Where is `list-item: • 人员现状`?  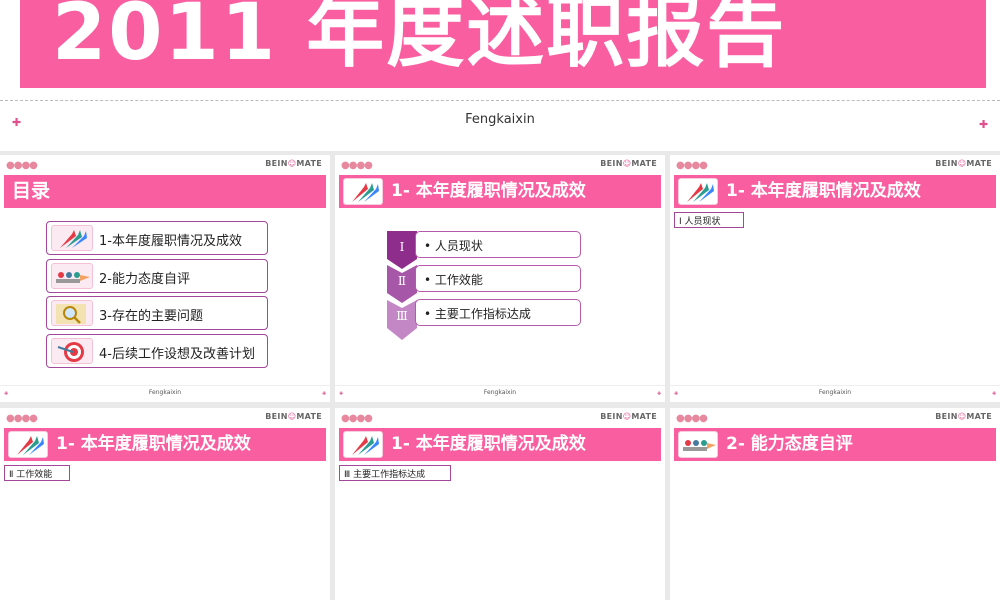 list-item: • 人员现状 is located at coordinates (498, 244).